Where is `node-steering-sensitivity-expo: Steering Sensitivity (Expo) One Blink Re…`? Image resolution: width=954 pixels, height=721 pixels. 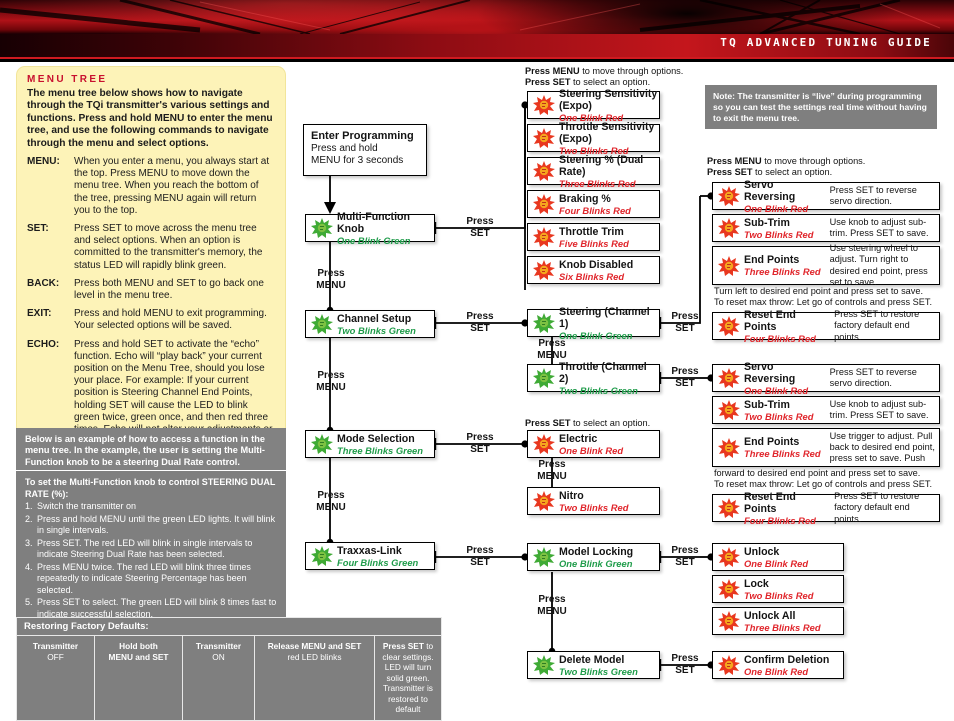
node-steering-sensitivity-expo: Steering Sensitivity (Expo) One Blink Re… is located at coordinates (593, 105).